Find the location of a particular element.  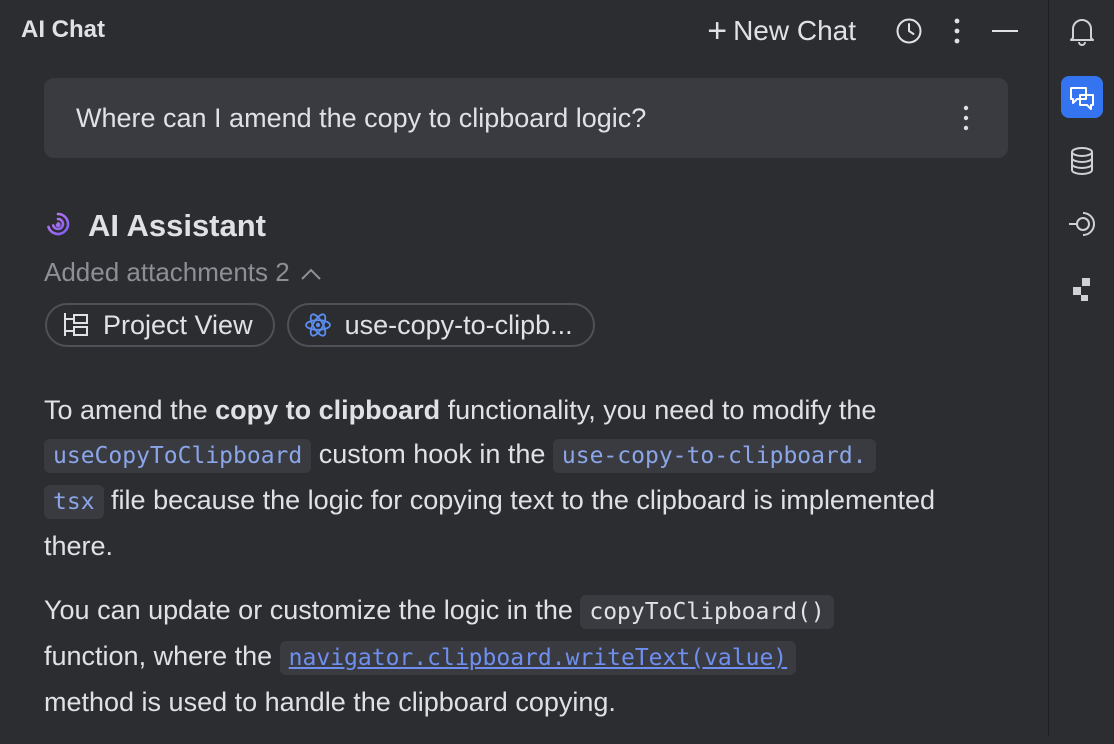

bell-icon is located at coordinates (1082, 31).